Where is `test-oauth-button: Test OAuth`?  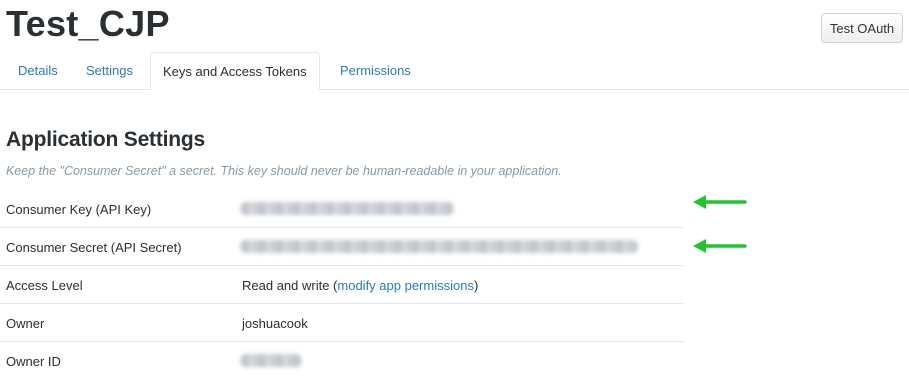 test-oauth-button: Test OAuth is located at coordinates (862, 28).